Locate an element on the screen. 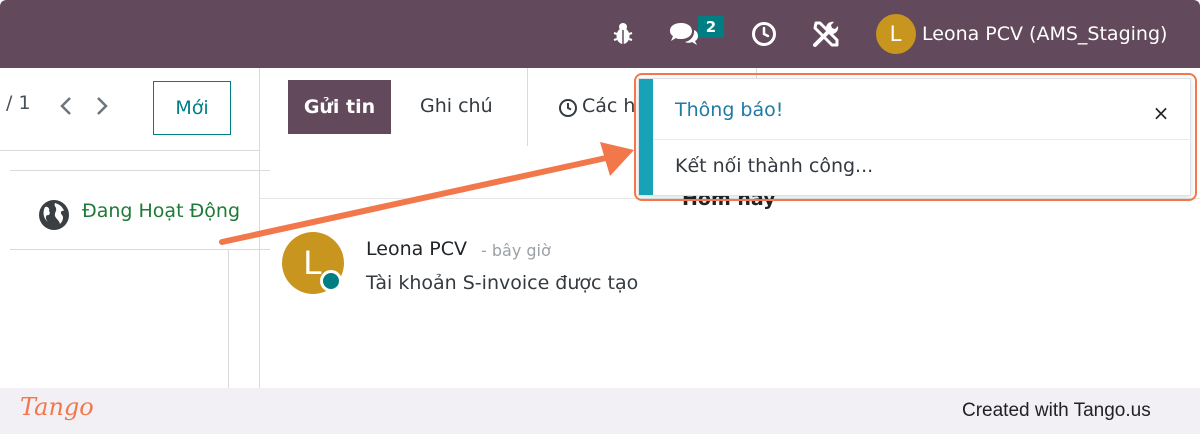  log-note-button: Ghi chú is located at coordinates (456, 106).